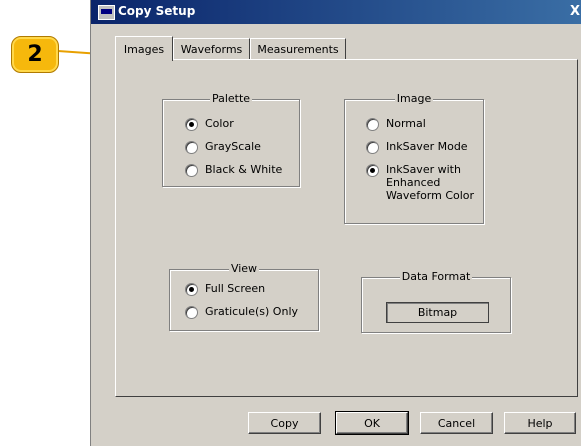  Describe the element at coordinates (157, 11) in the screenshot. I see `window-title: Copy Setup` at that location.